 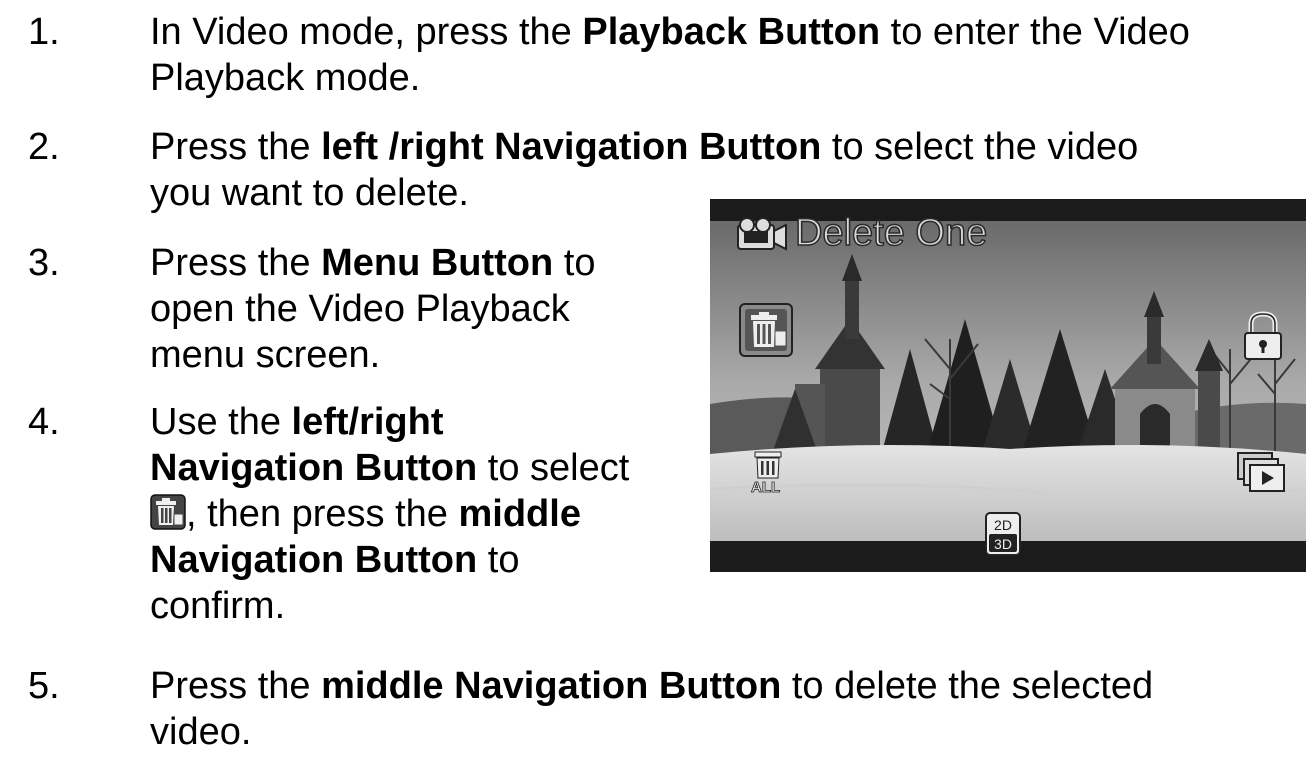 What do you see at coordinates (1003, 534) in the screenshot?
I see `2d-3d-icon: 2D 3D` at bounding box center [1003, 534].